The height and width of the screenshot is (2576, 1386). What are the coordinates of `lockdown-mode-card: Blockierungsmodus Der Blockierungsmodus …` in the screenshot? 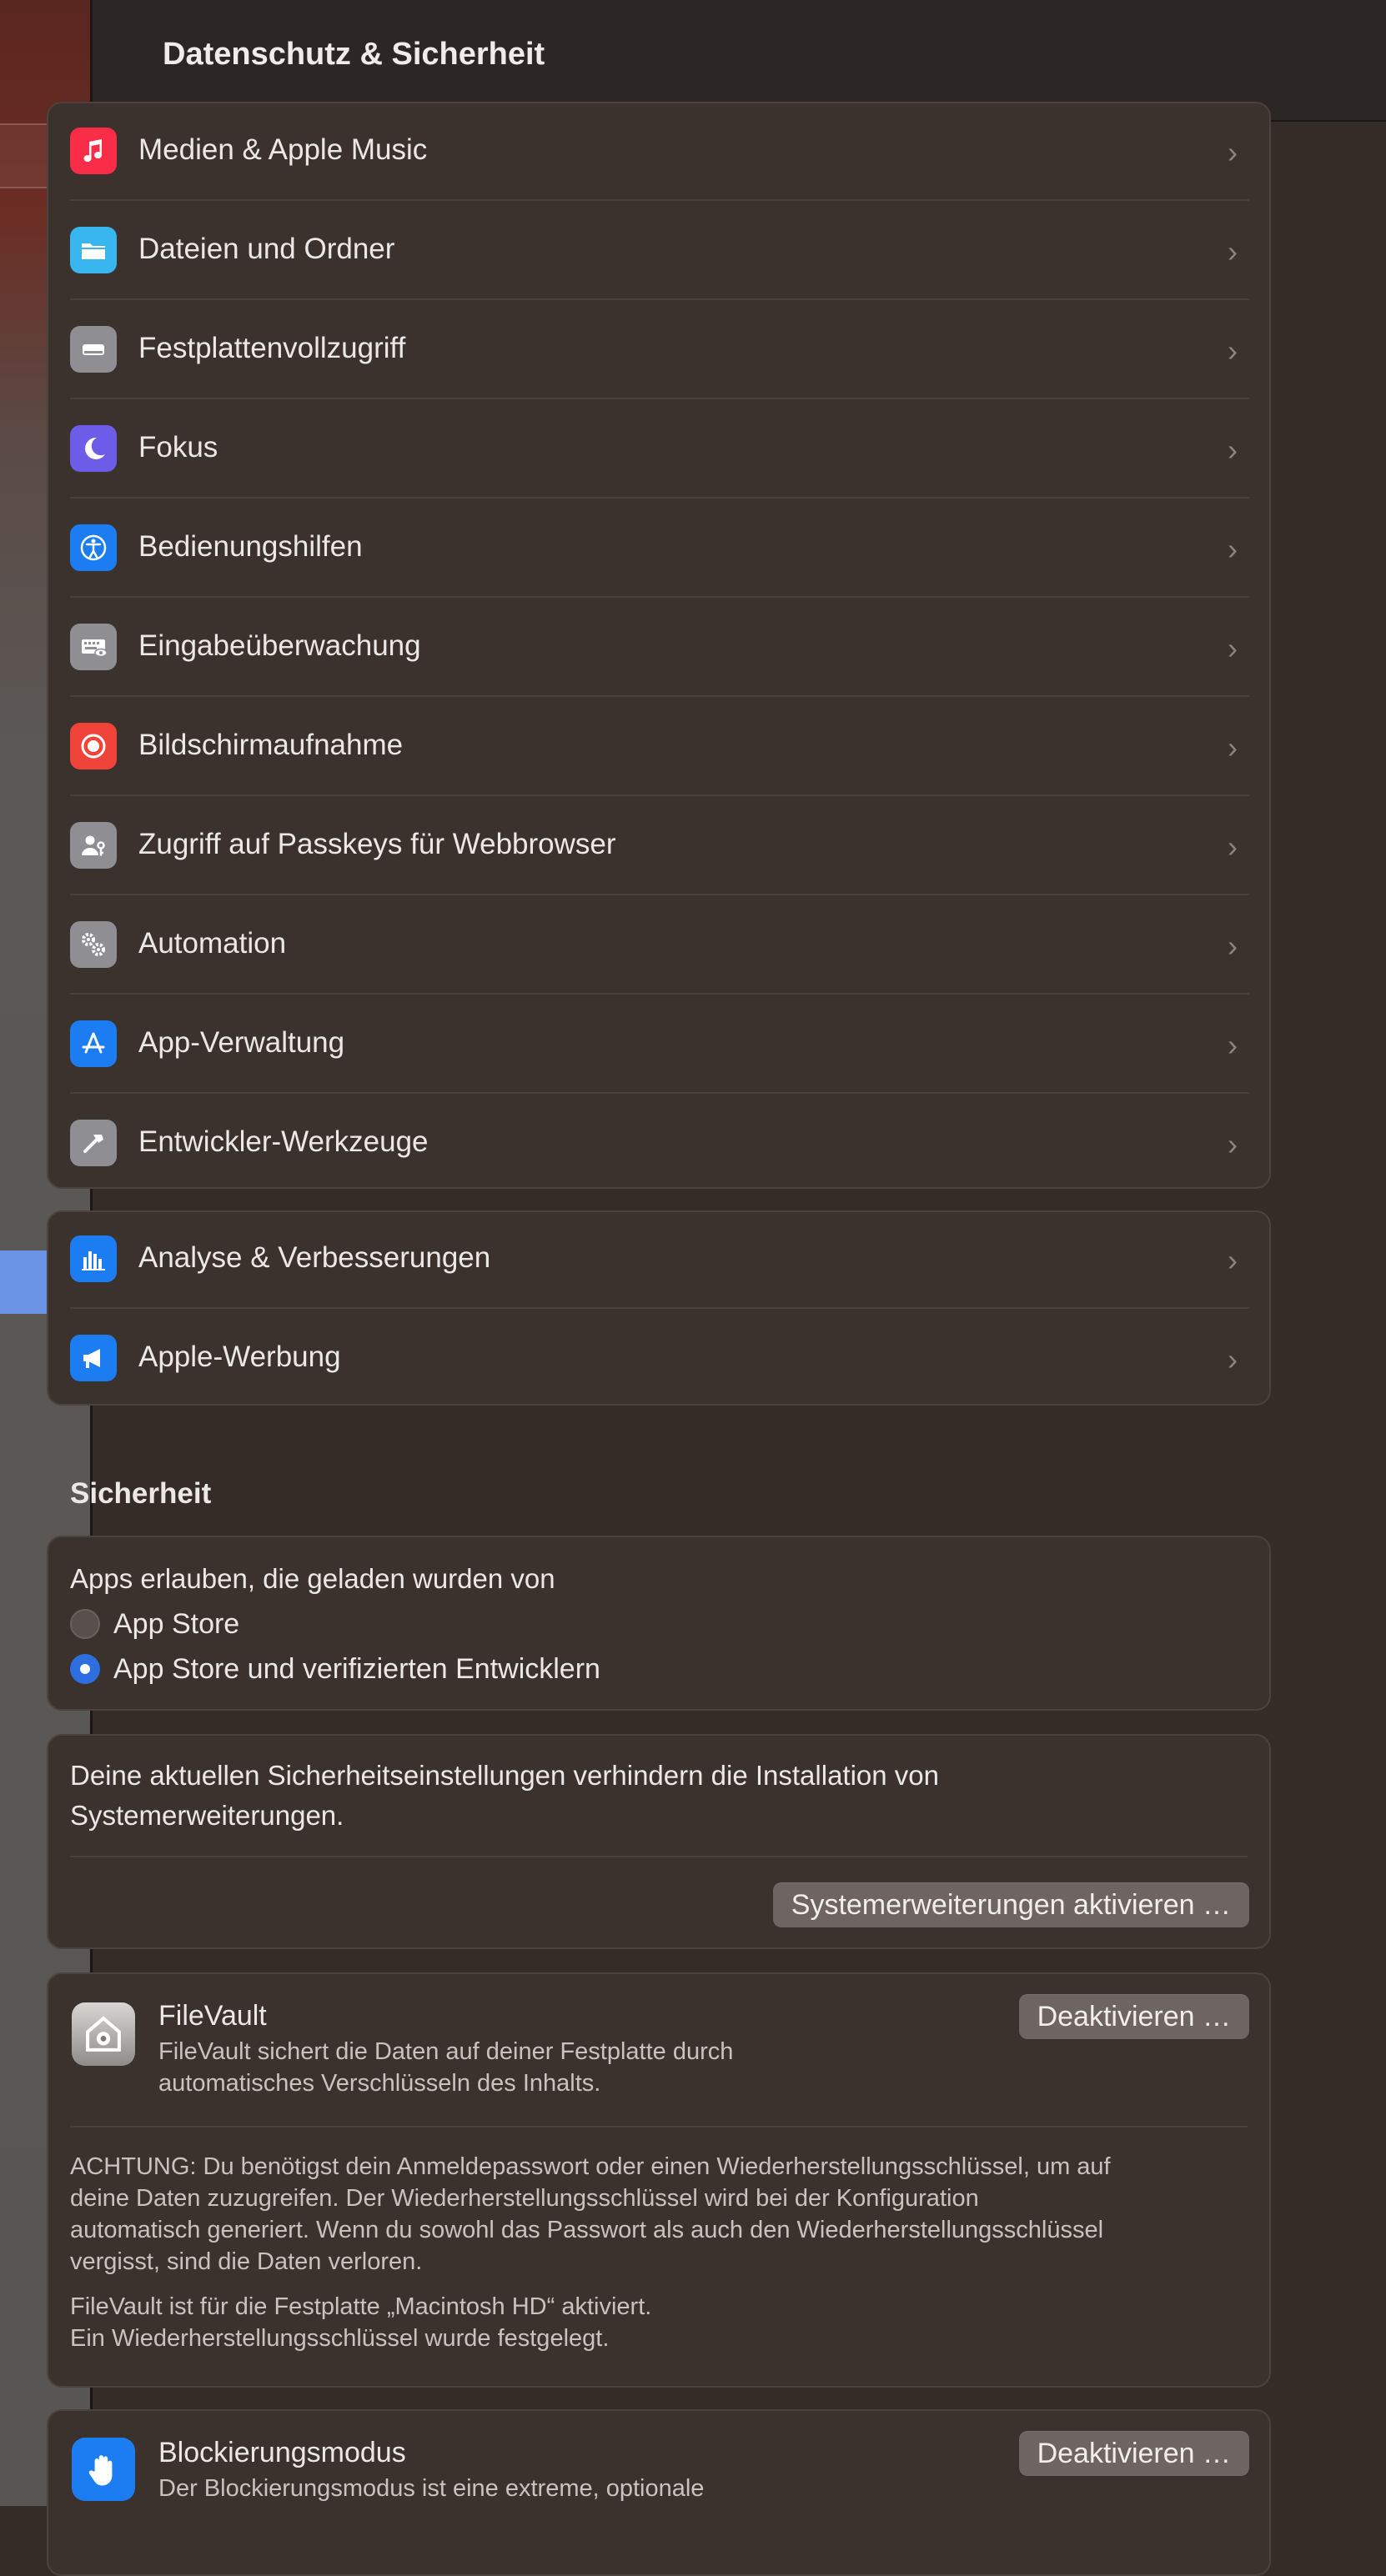 It's located at (659, 2492).